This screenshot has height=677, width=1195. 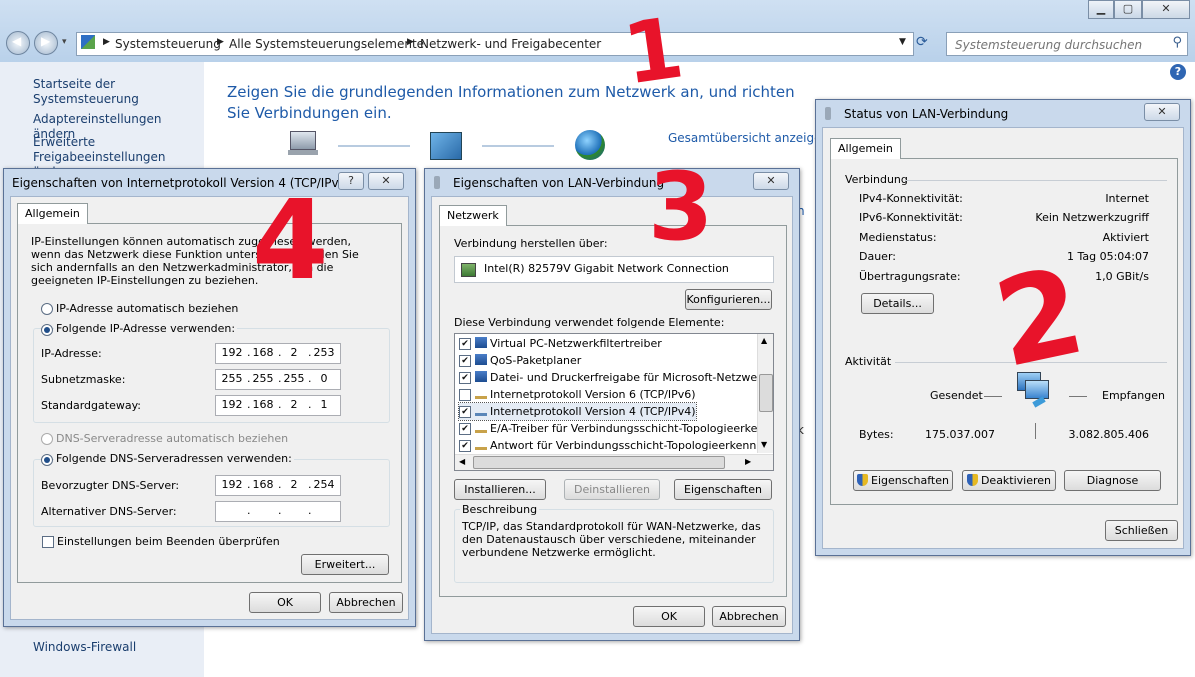 What do you see at coordinates (324, 379) in the screenshot?
I see `ip-octet: 0` at bounding box center [324, 379].